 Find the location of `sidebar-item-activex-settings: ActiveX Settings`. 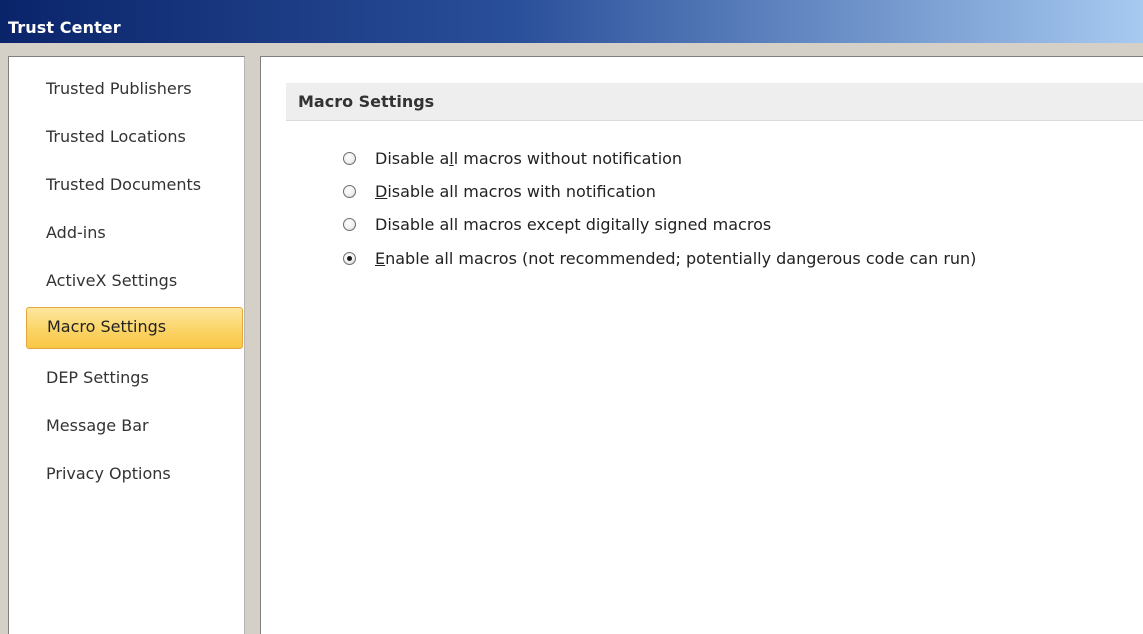

sidebar-item-activex-settings: ActiveX Settings is located at coordinates (134, 281).